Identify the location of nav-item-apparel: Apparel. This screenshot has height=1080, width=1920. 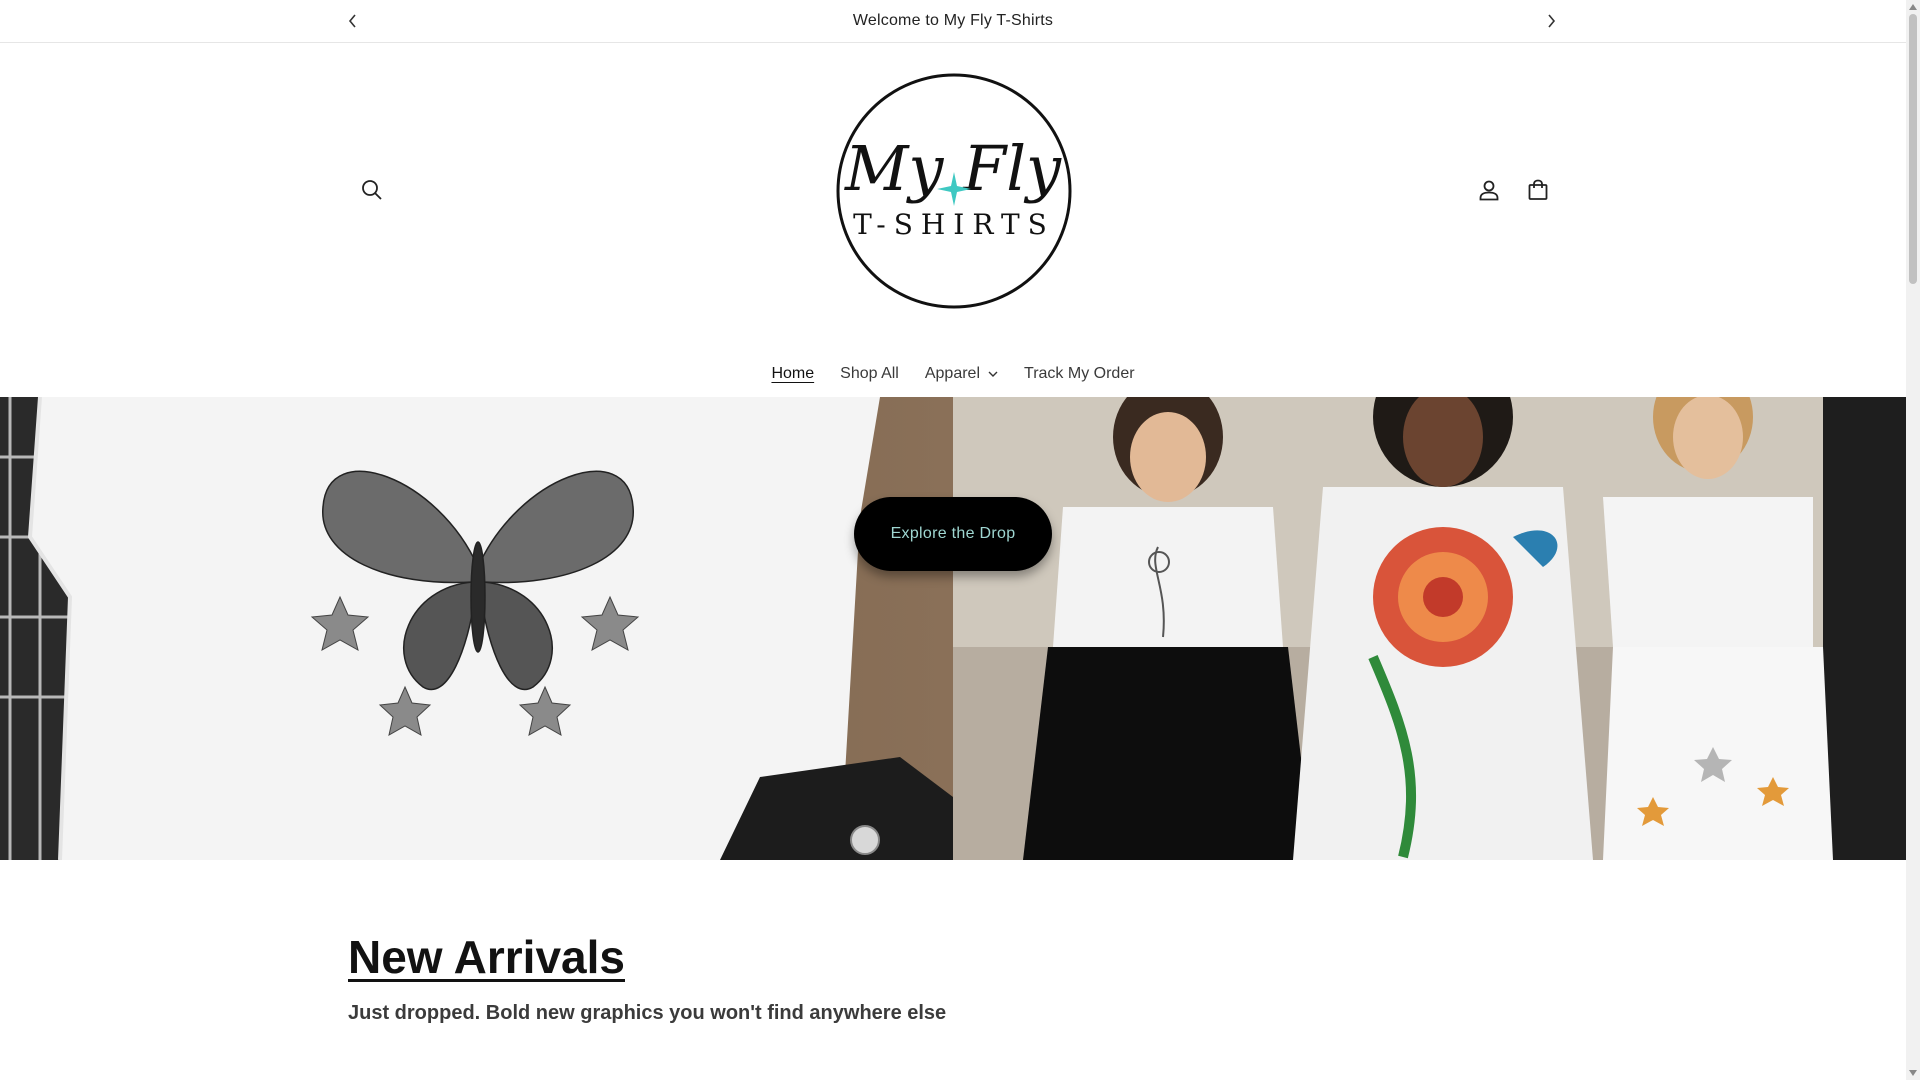
(961, 374).